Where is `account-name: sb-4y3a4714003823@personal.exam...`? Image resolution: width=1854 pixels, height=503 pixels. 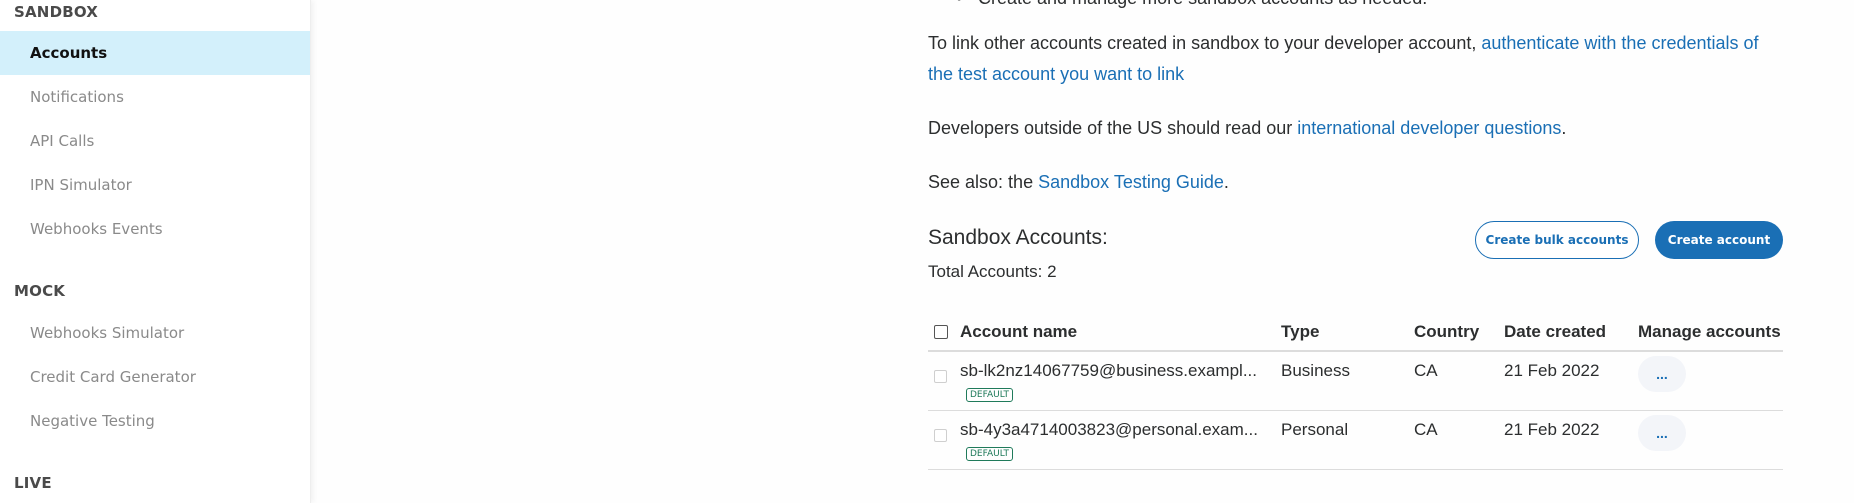
account-name: sb-4y3a4714003823@personal.exam... is located at coordinates (1109, 429).